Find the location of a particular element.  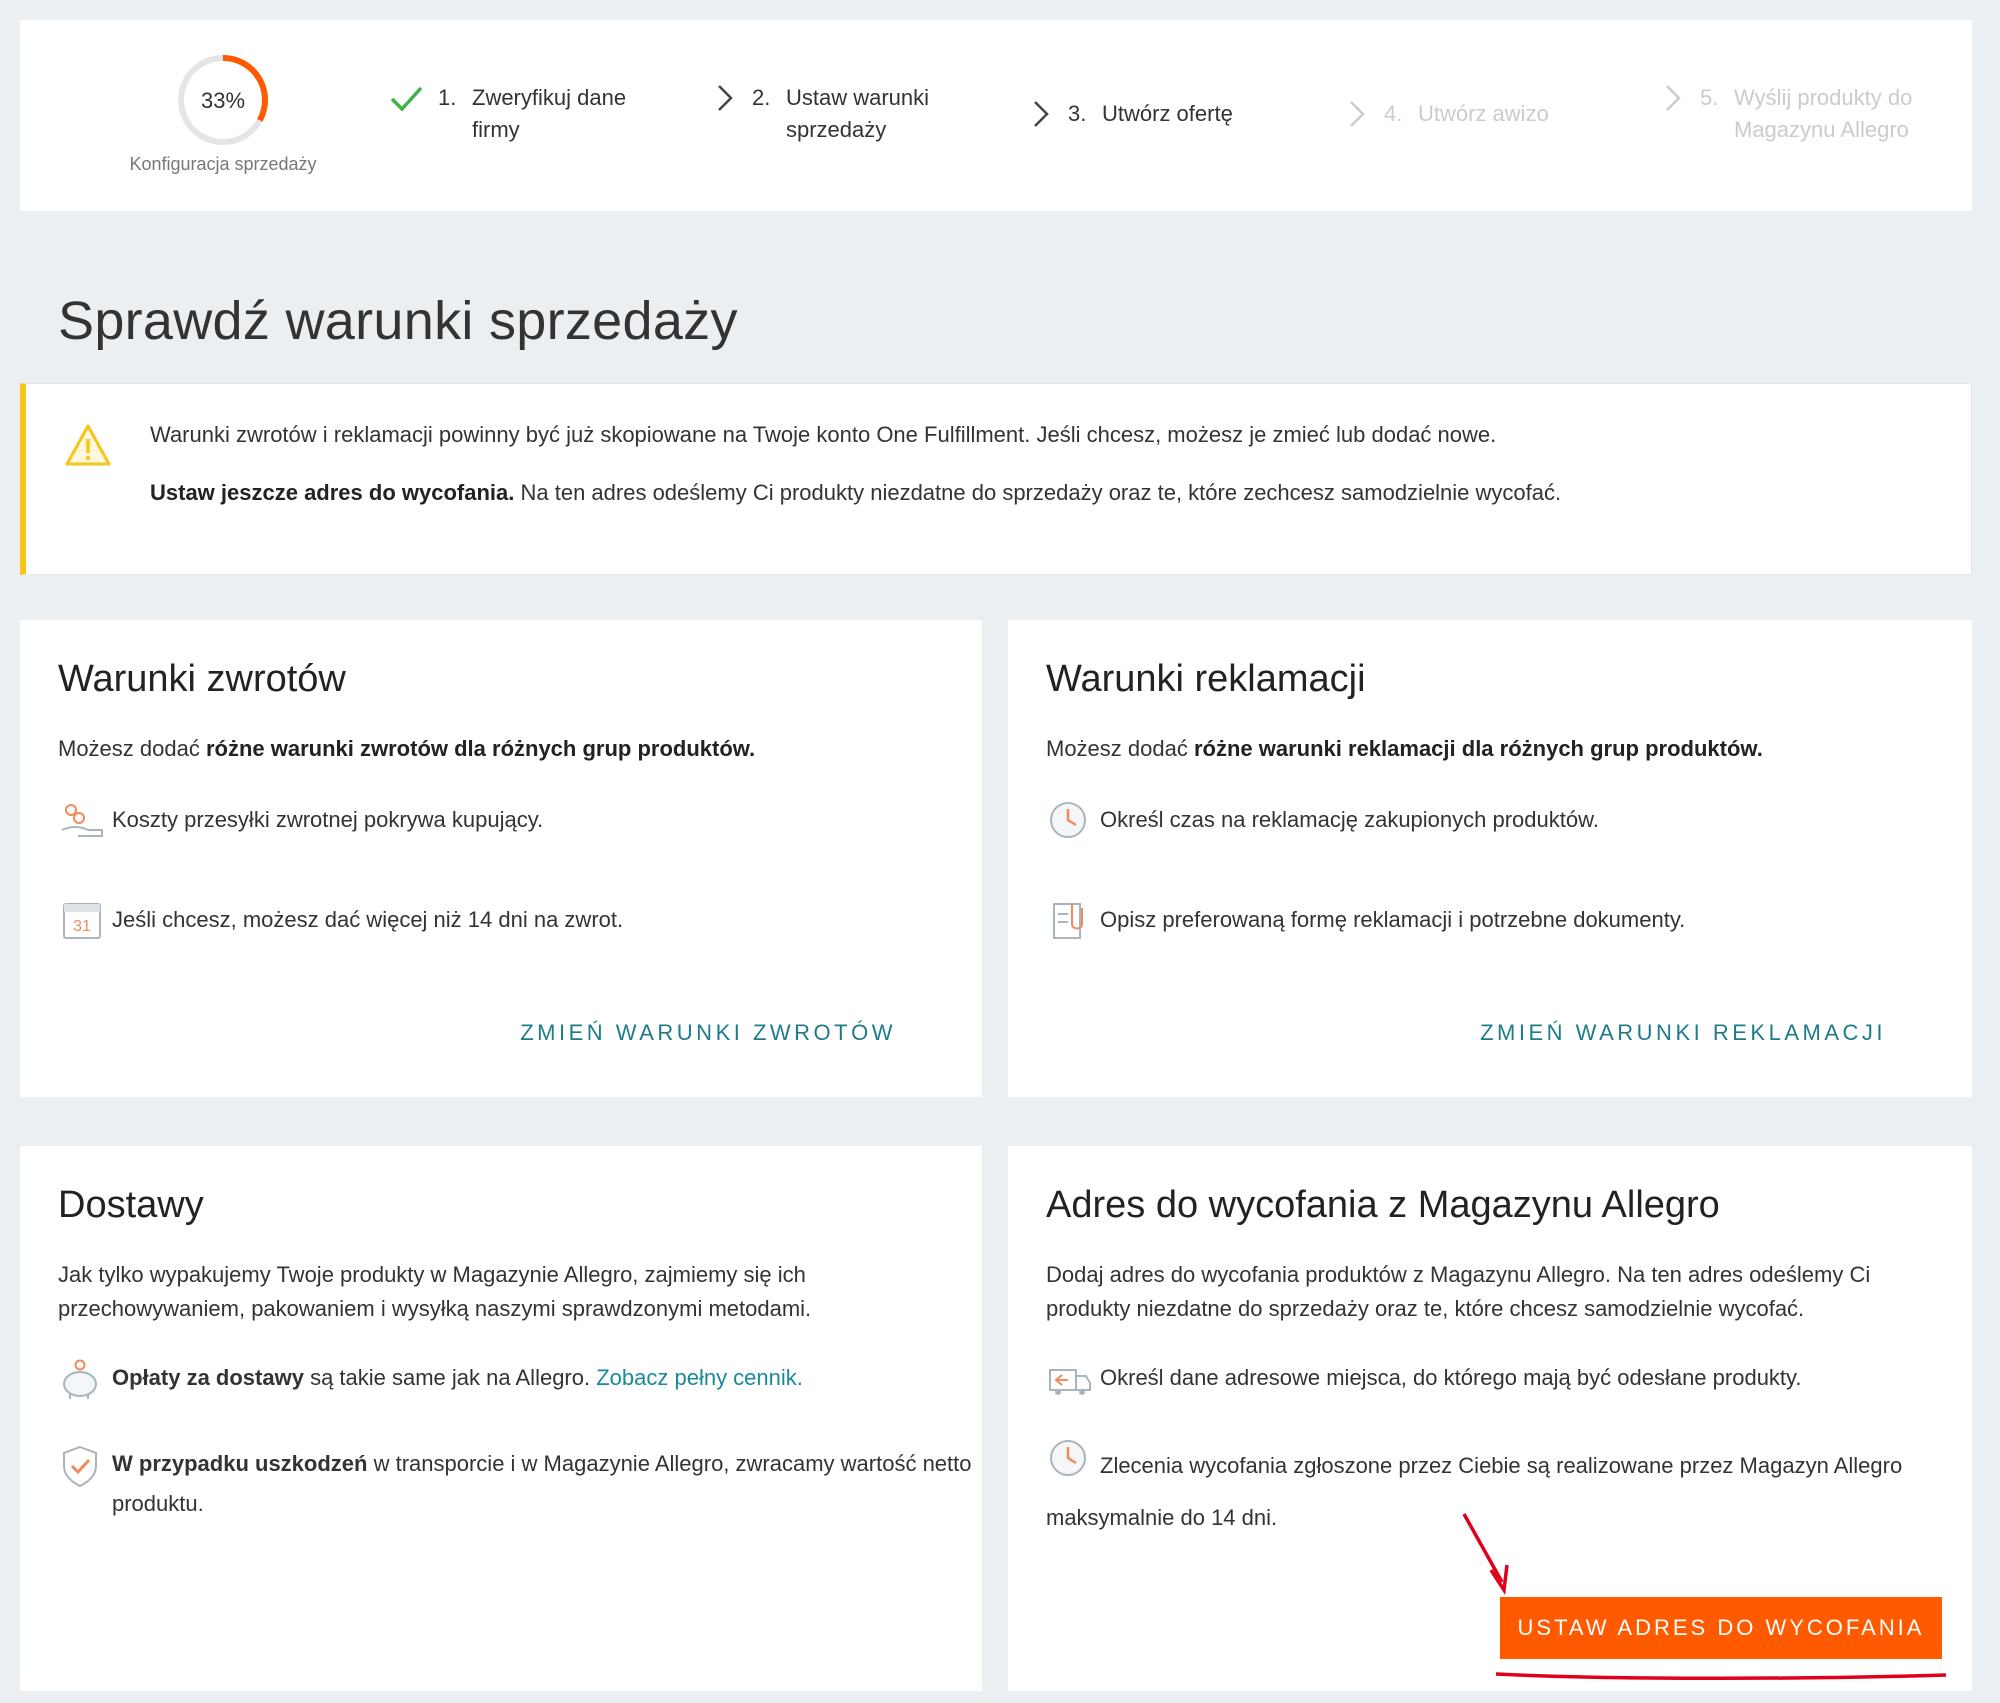

step-number: 4. is located at coordinates (1393, 113).